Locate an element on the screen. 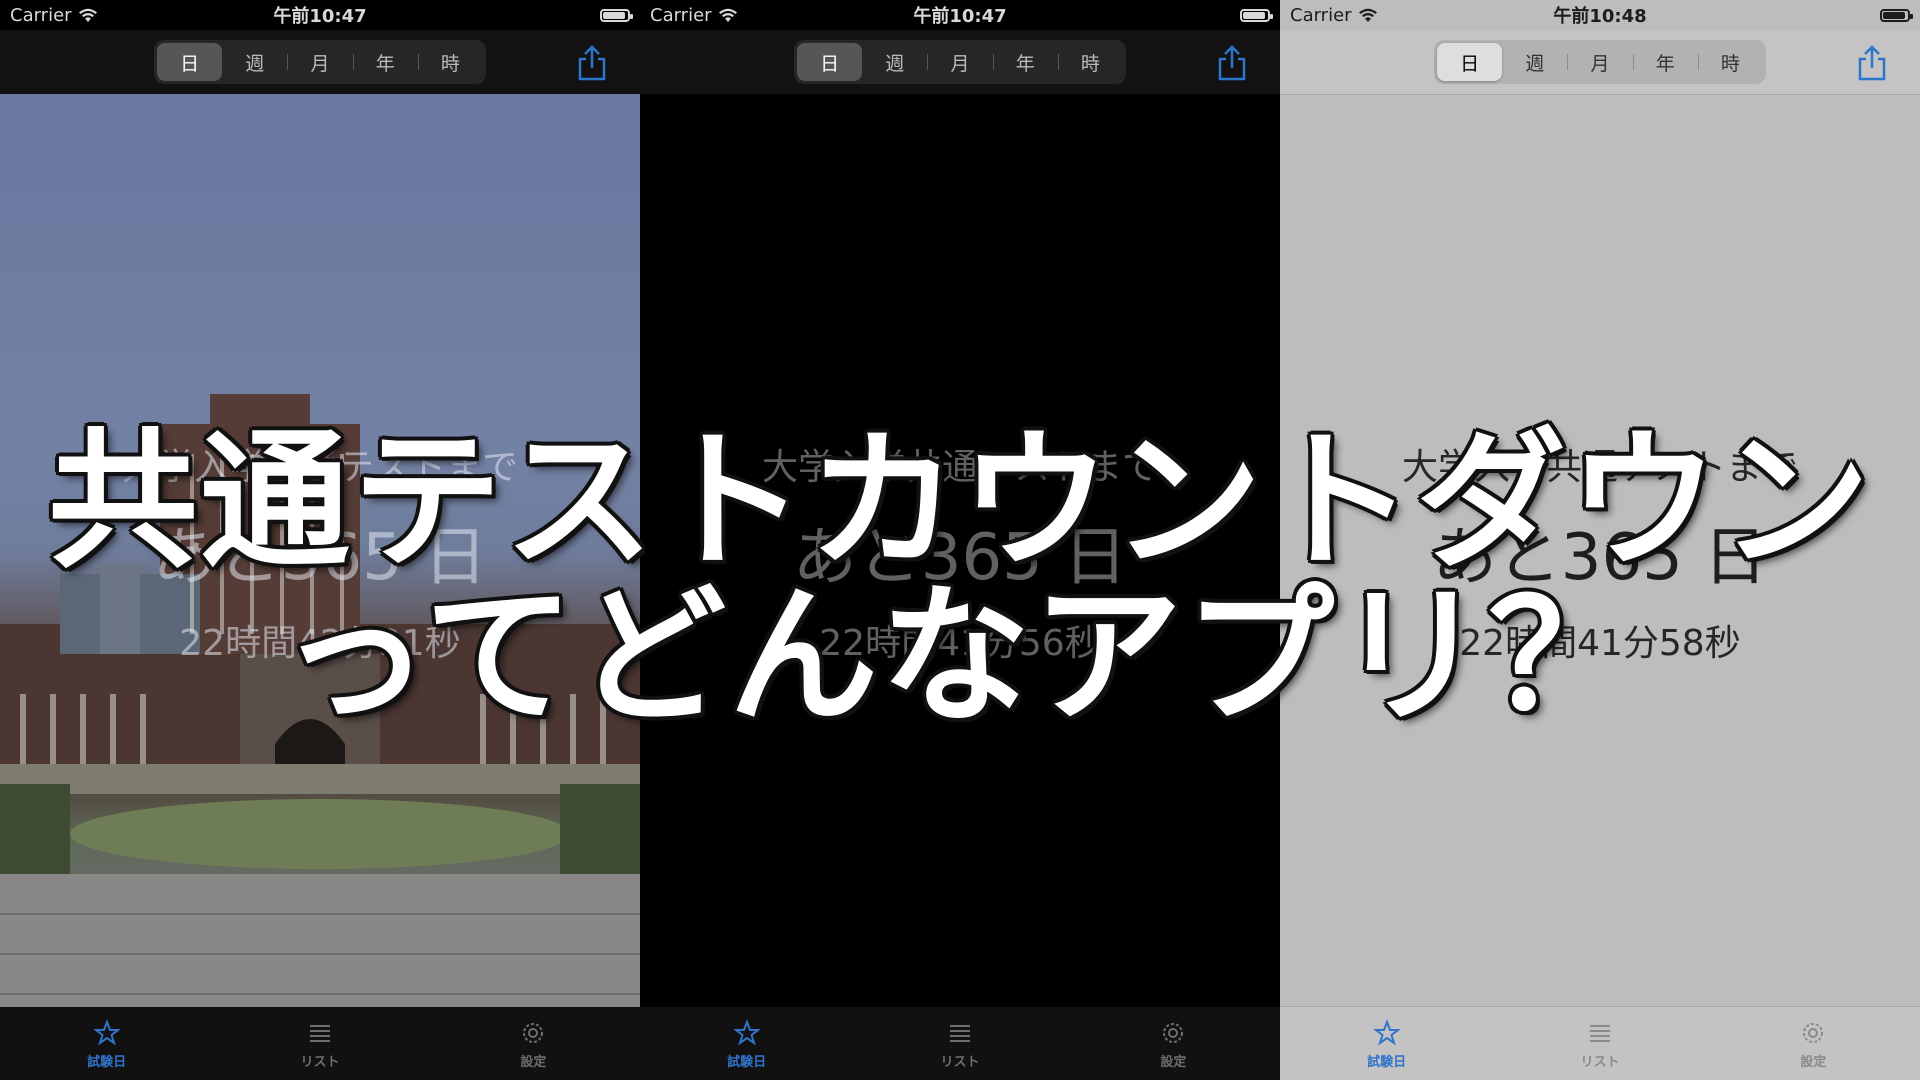 The height and width of the screenshot is (1080, 1920). status-time: 午前10:48 is located at coordinates (1600, 16).